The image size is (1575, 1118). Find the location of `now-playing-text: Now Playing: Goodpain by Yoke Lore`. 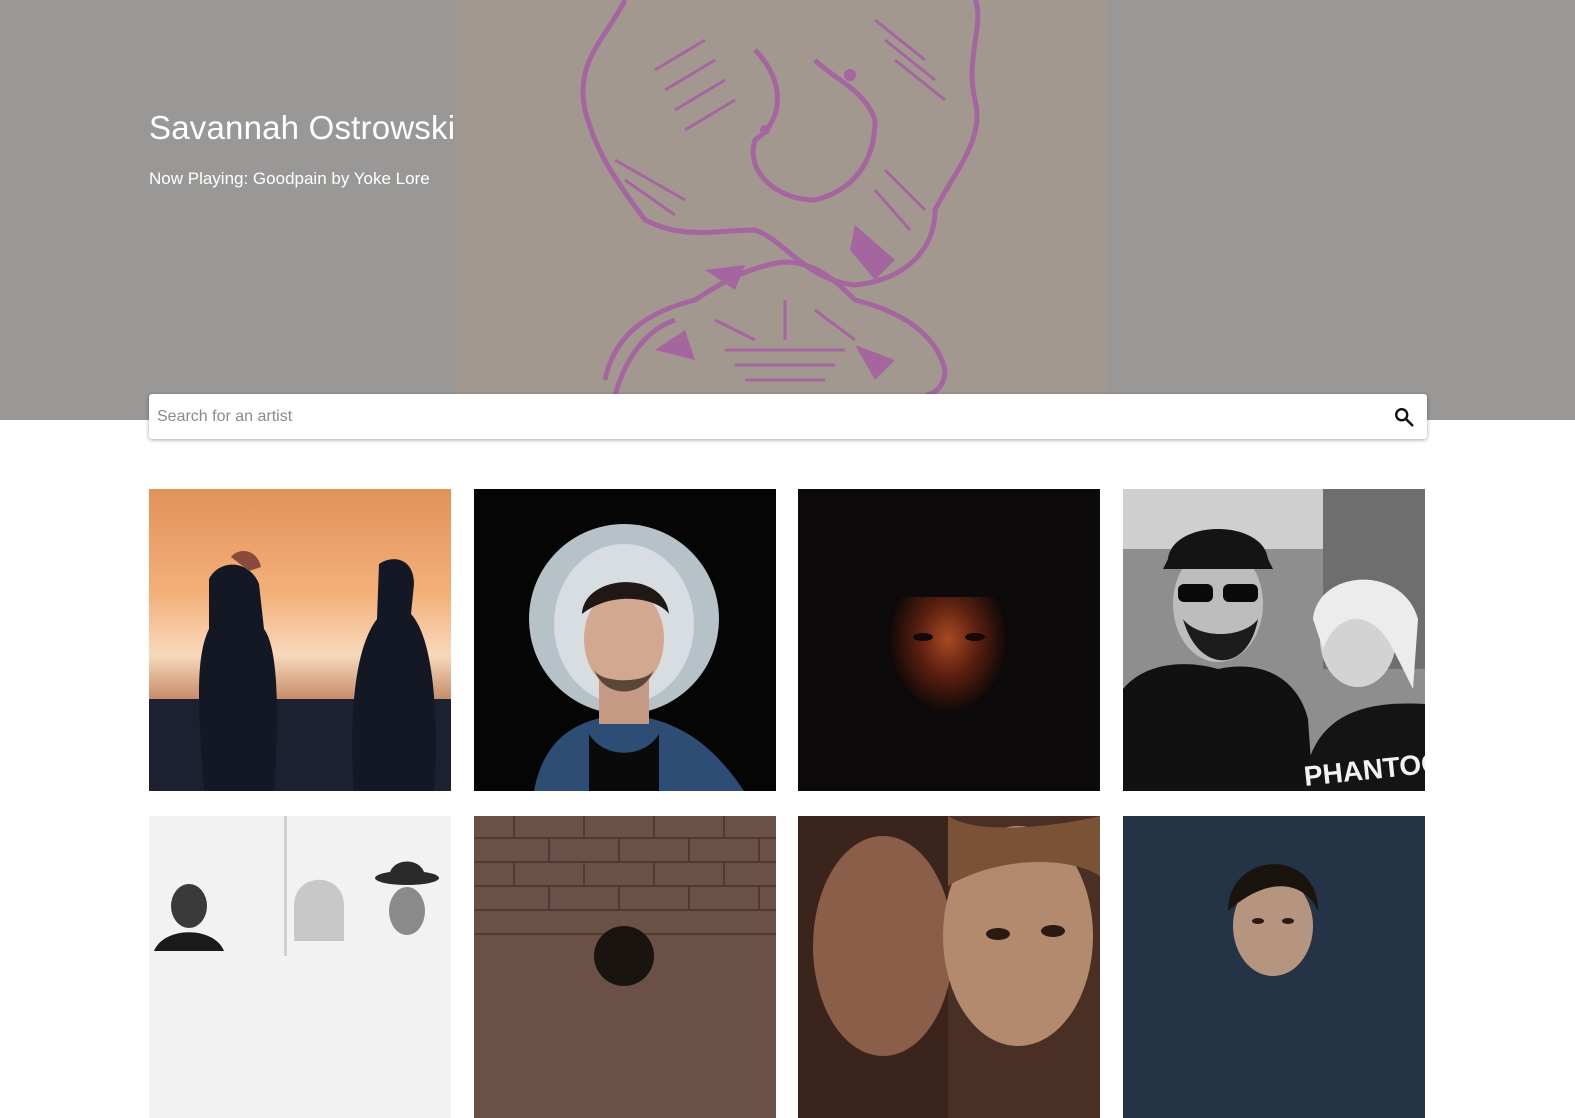

now-playing-text: Now Playing: Goodpain by Yoke Lore is located at coordinates (289, 178).